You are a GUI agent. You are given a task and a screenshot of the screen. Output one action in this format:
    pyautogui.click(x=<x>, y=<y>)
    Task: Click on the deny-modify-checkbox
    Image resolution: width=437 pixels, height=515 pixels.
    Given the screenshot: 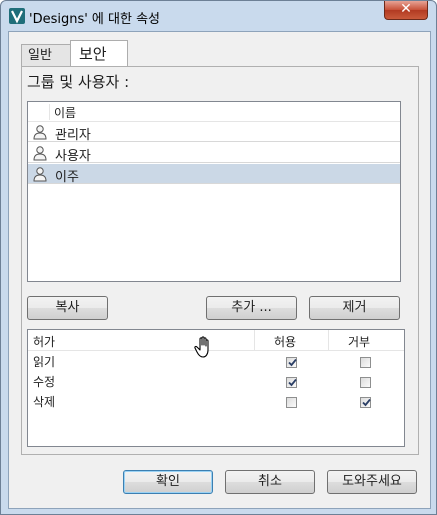 What is the action you would take?
    pyautogui.click(x=365, y=382)
    